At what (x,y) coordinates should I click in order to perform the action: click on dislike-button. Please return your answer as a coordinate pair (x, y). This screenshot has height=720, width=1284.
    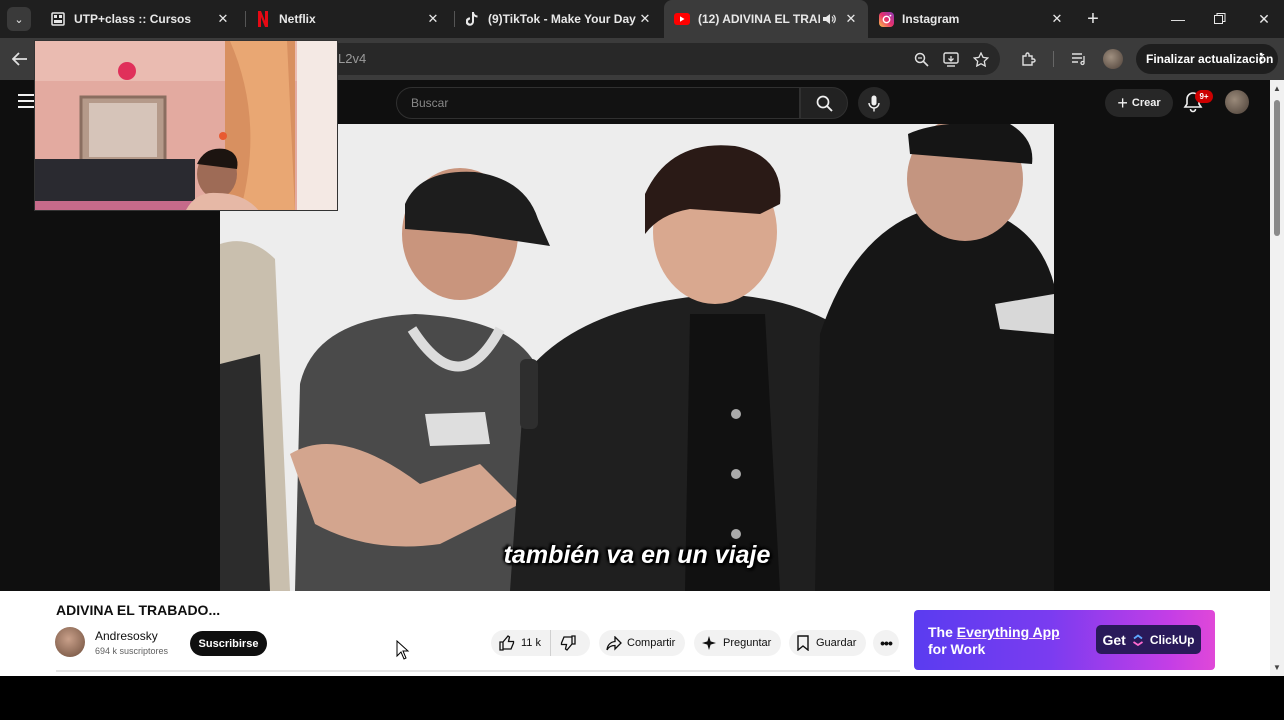
    Looking at the image, I should click on (563, 643).